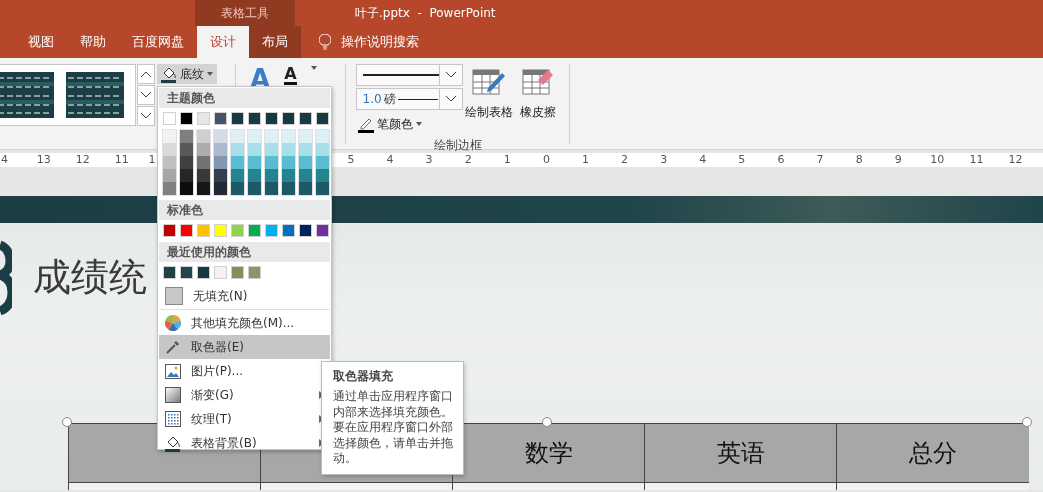 The image size is (1043, 492). I want to click on tell-me-search: 操作说明搜索, so click(380, 42).